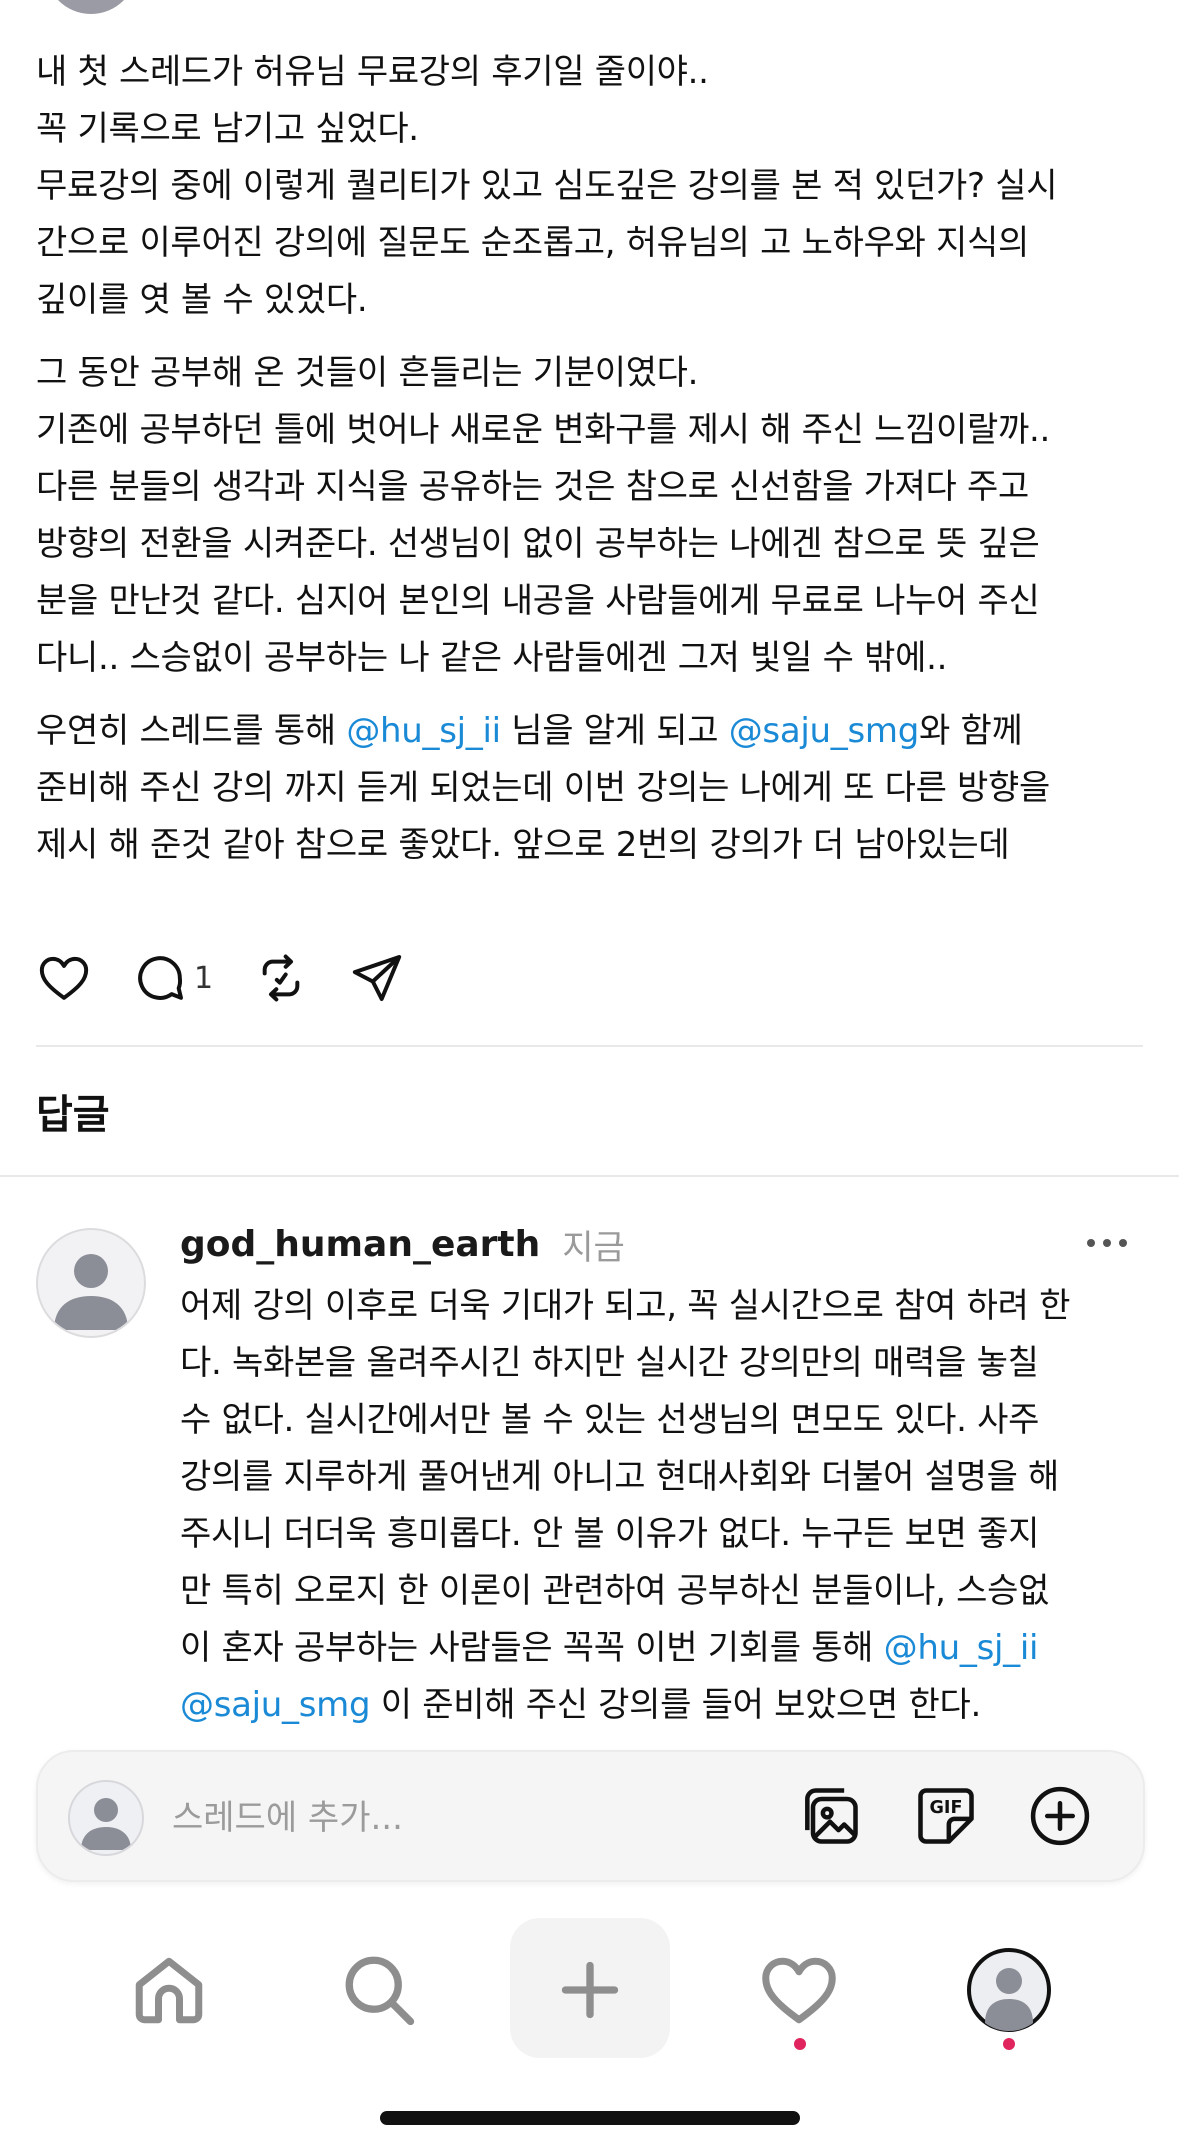  Describe the element at coordinates (227, 129) in the screenshot. I see `post-line: 꼭 기록으로 남기고 싶었다.` at that location.